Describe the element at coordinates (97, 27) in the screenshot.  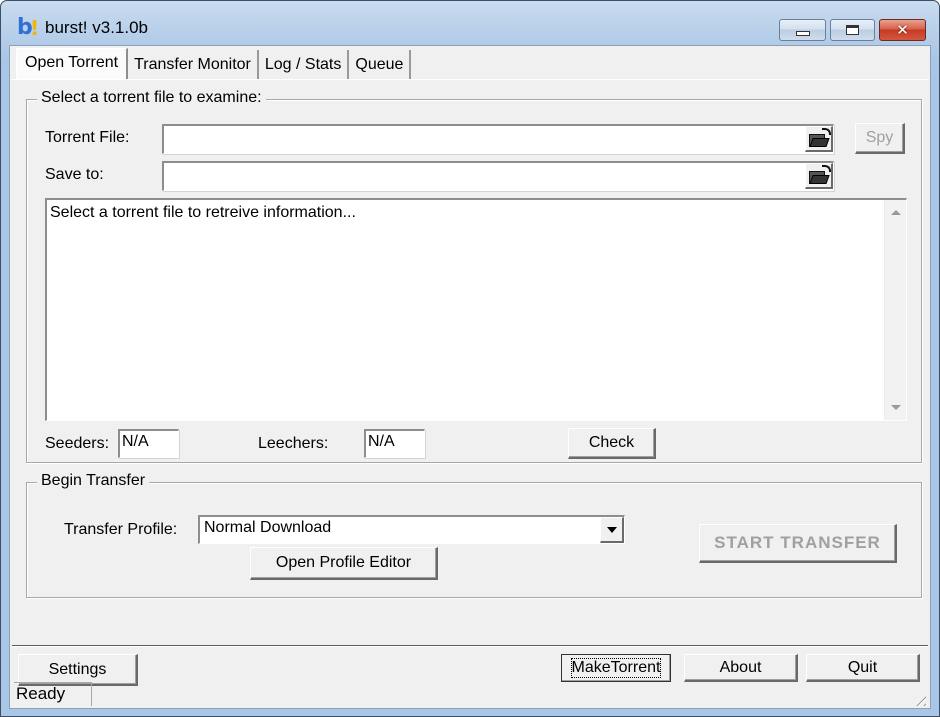
I see `window-title: burst! v3.1.0b` at that location.